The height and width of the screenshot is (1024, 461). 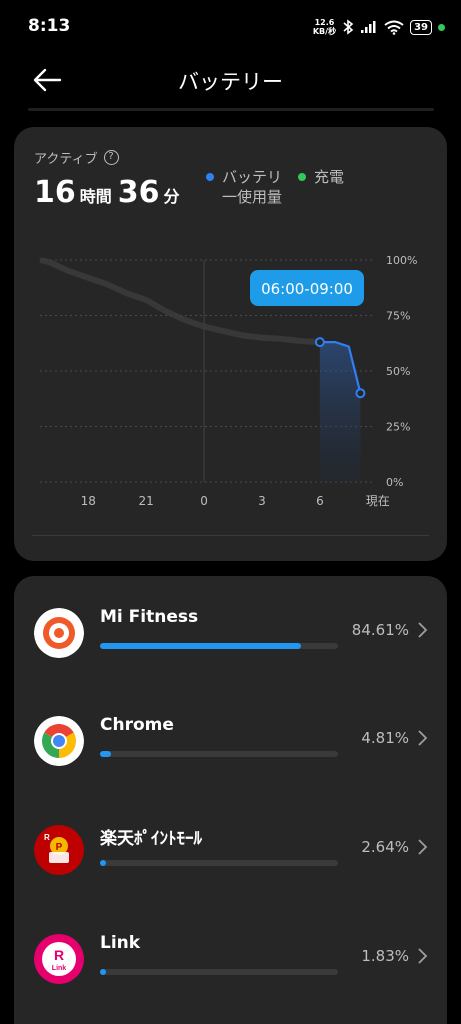 I want to click on page-title: バッテリー, so click(x=230, y=82).